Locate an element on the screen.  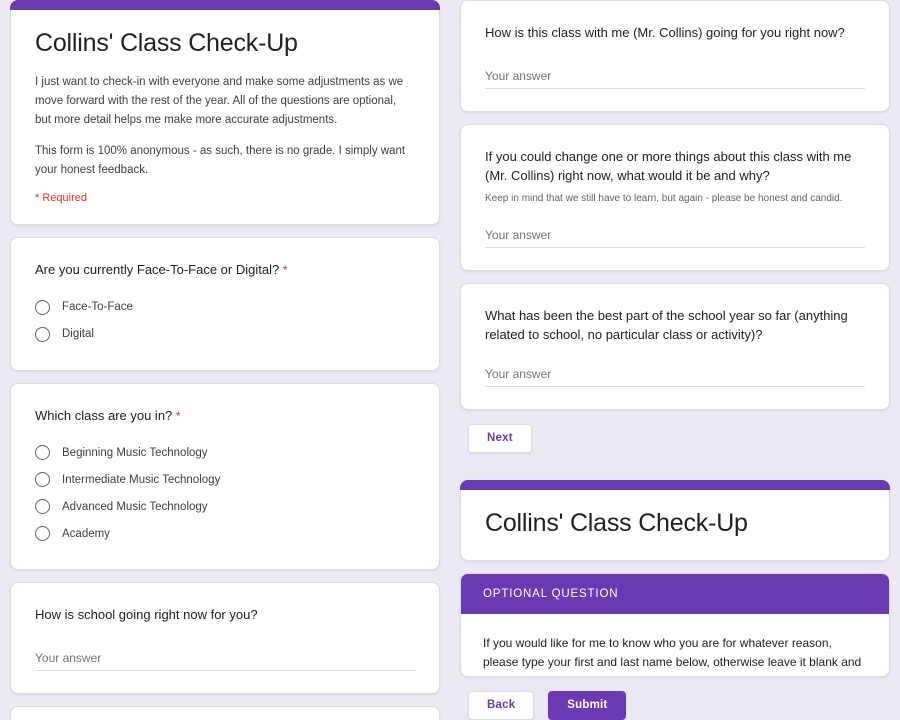
section-two-header-block: Collins' Class Check-Up is located at coordinates (675, 520).